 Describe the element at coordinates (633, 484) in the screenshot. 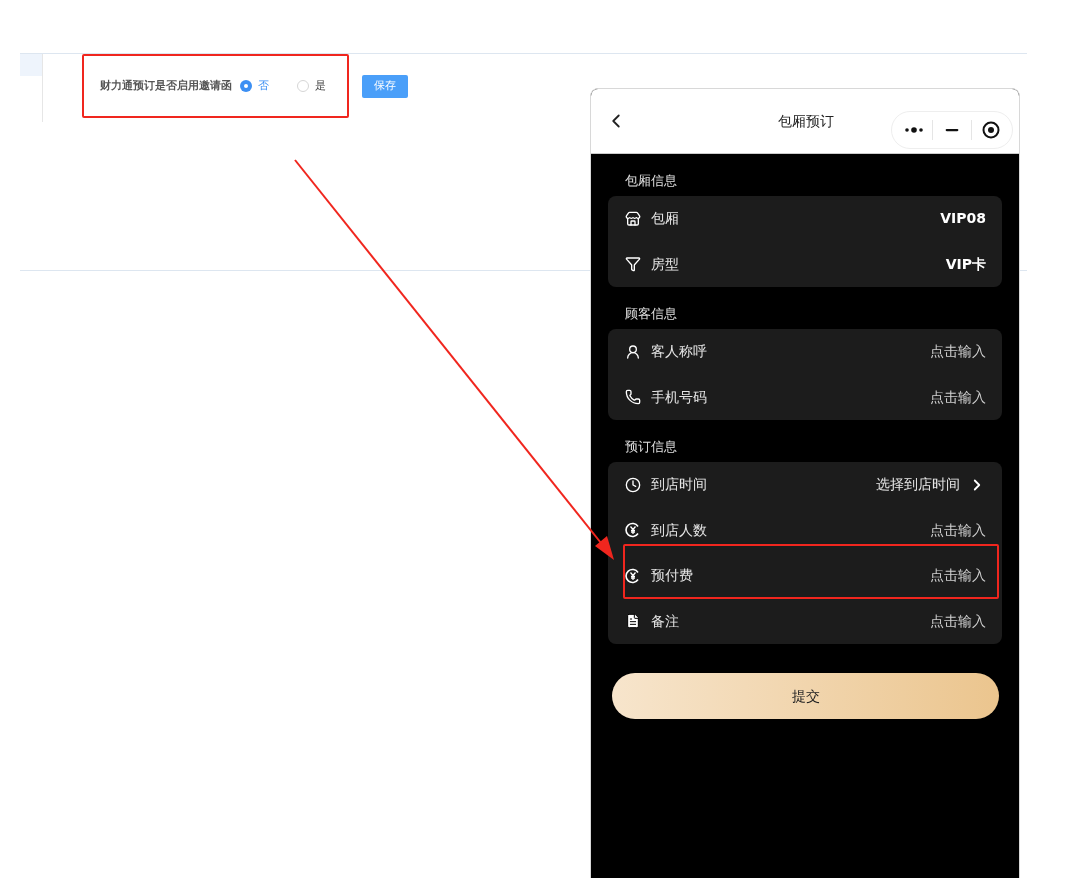

I see `clock-icon` at that location.